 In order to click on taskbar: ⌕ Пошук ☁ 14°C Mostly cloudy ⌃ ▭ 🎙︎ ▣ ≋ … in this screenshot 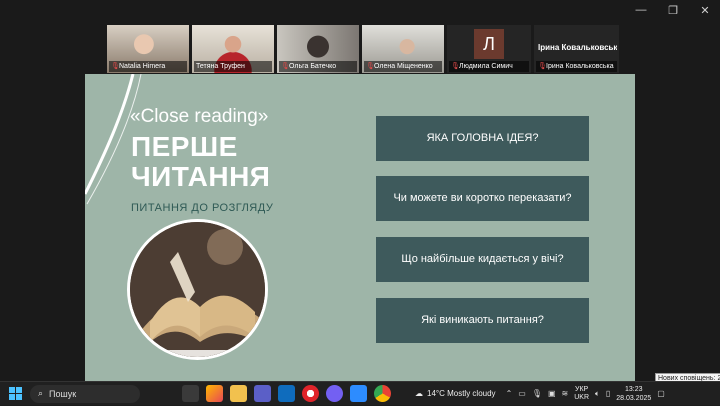, I will do `click(360, 393)`.